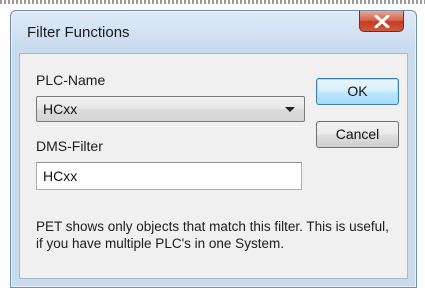 The width and height of the screenshot is (425, 295). I want to click on plc-name-selected-value: HCxx, so click(60, 109).